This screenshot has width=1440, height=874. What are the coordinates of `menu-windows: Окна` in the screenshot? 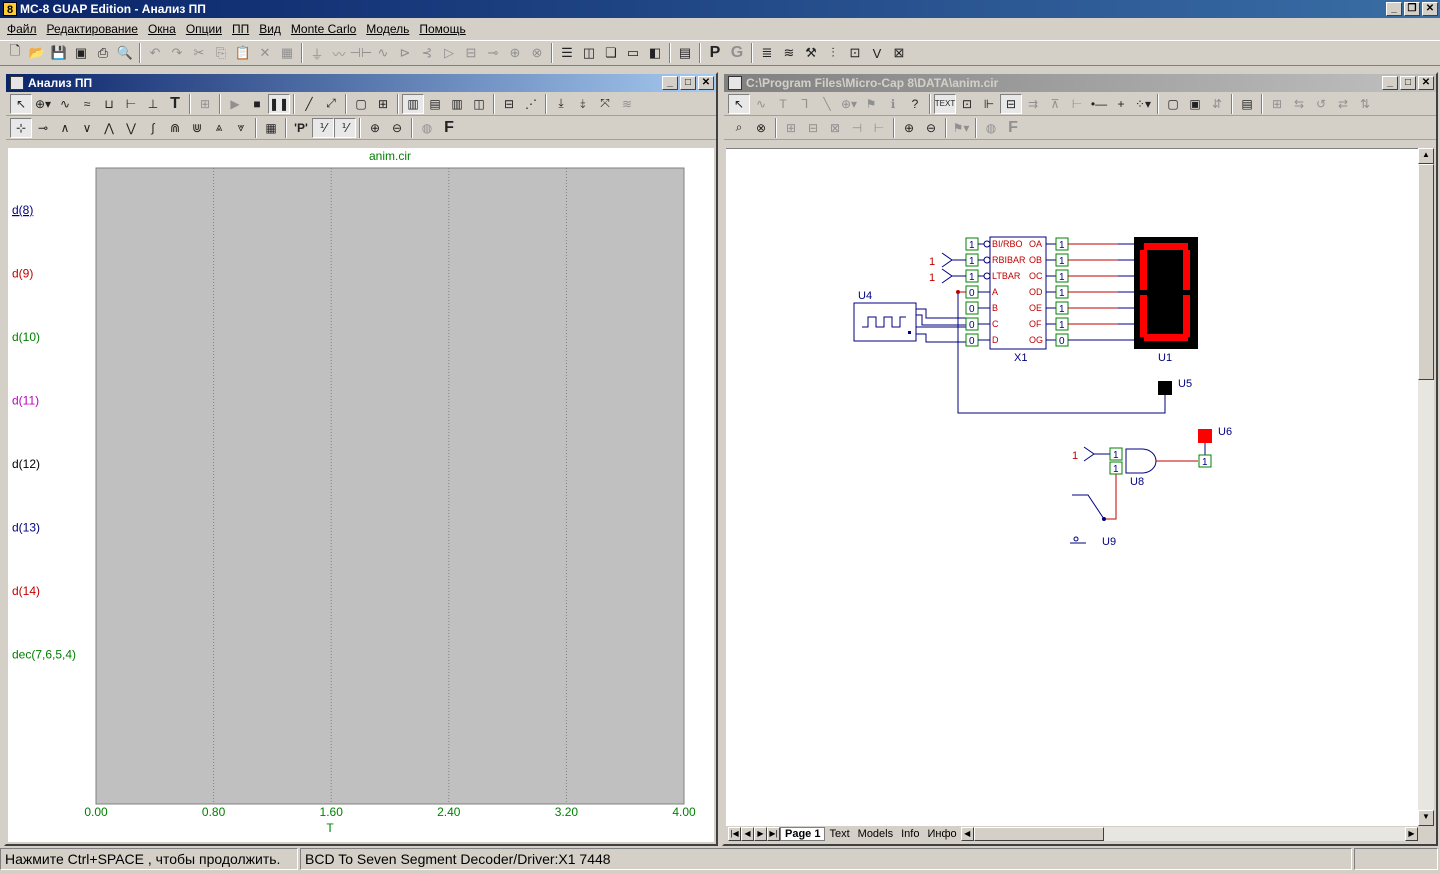 It's located at (162, 29).